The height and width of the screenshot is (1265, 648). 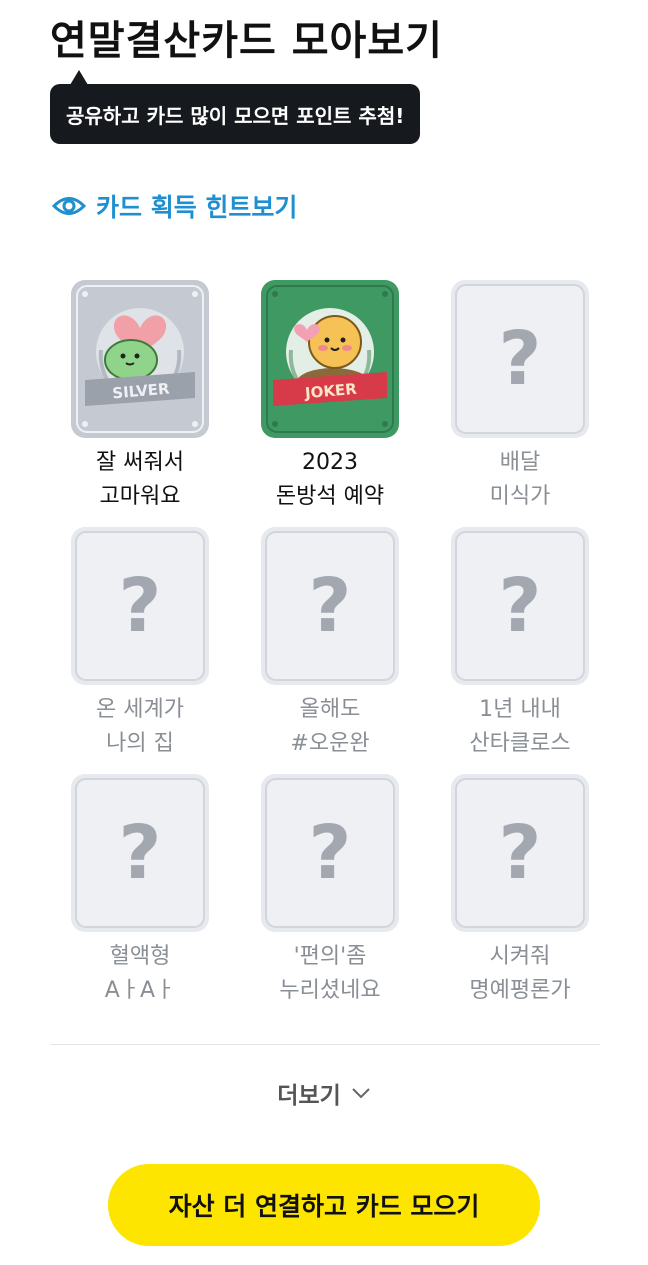 I want to click on hint-link: 카드 획득 힌트보기, so click(x=174, y=206).